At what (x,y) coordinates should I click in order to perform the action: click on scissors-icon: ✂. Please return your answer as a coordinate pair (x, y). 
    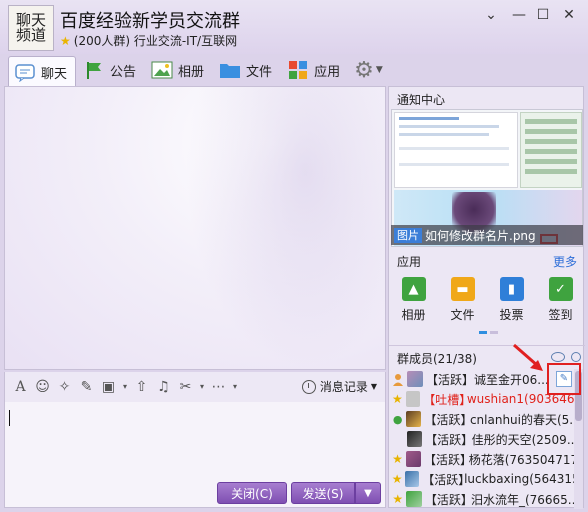
    Looking at the image, I should click on (185, 387).